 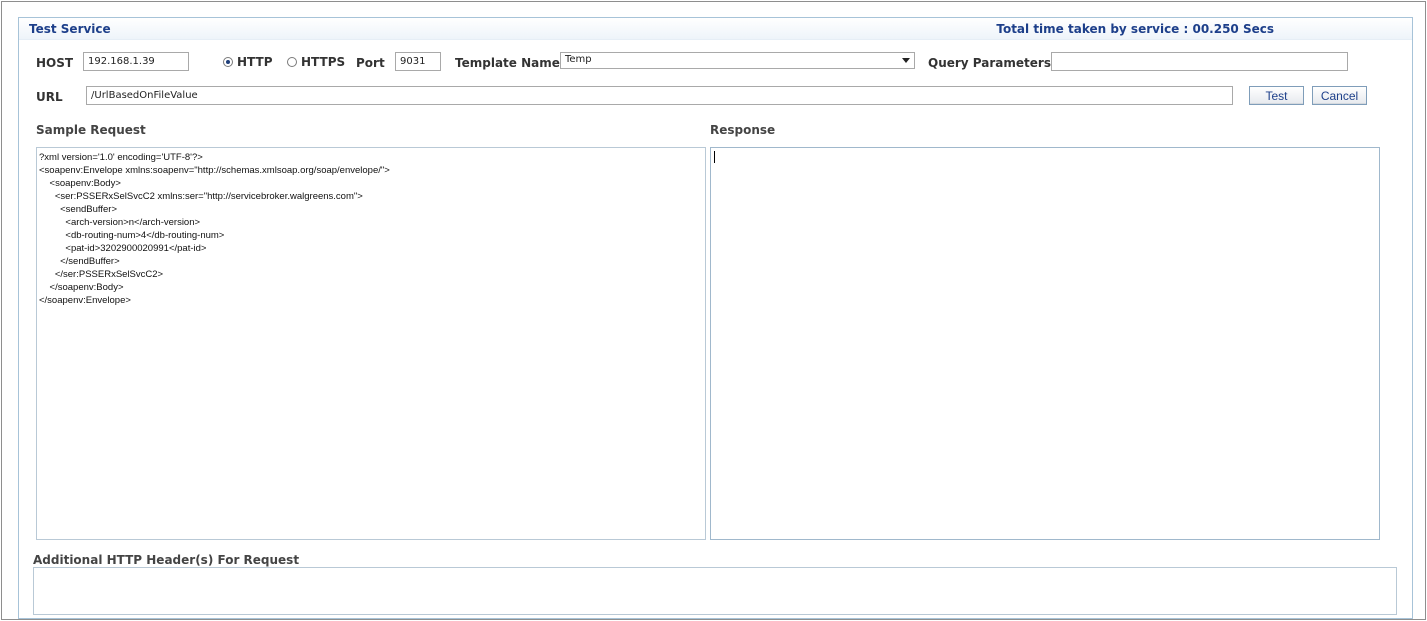 What do you see at coordinates (166, 560) in the screenshot?
I see `additional-headers-label: Additional HTTP Header(s) For Request` at bounding box center [166, 560].